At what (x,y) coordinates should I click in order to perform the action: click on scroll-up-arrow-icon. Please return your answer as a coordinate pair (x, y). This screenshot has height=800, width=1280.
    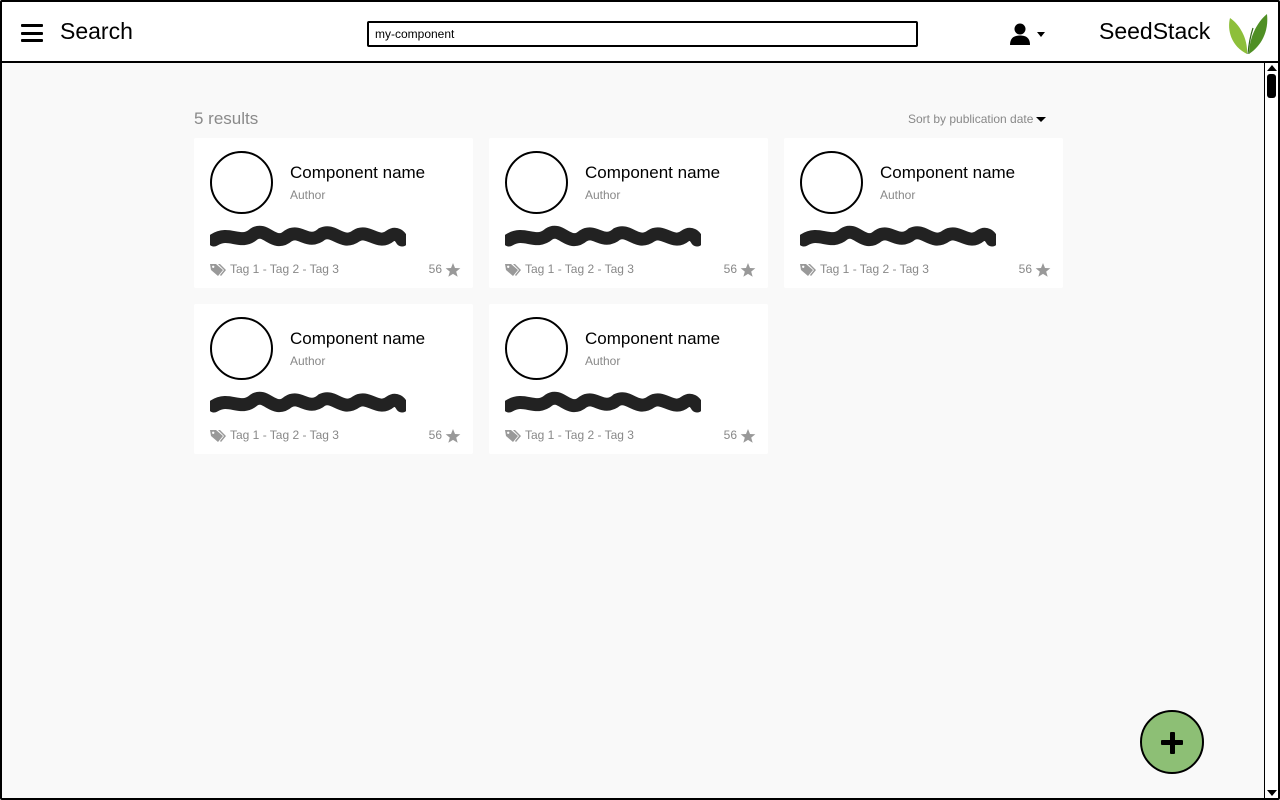
    Looking at the image, I should click on (1272, 68).